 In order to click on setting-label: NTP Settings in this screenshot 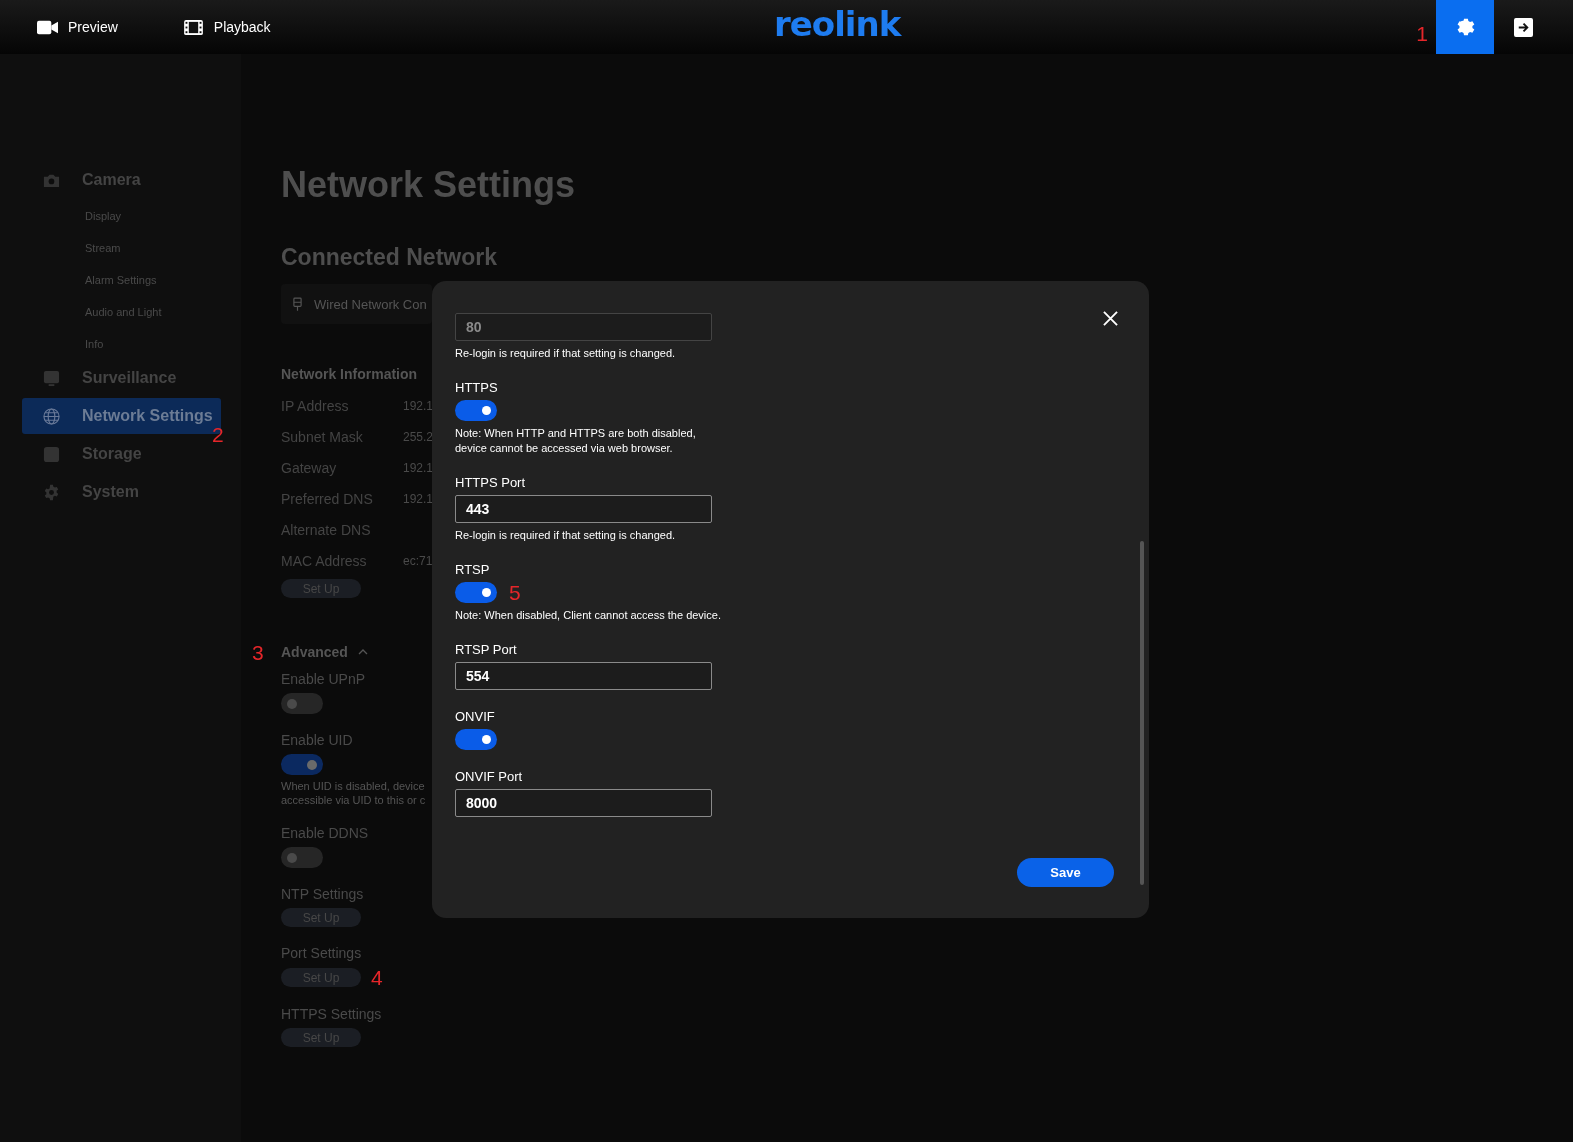, I will do `click(322, 894)`.